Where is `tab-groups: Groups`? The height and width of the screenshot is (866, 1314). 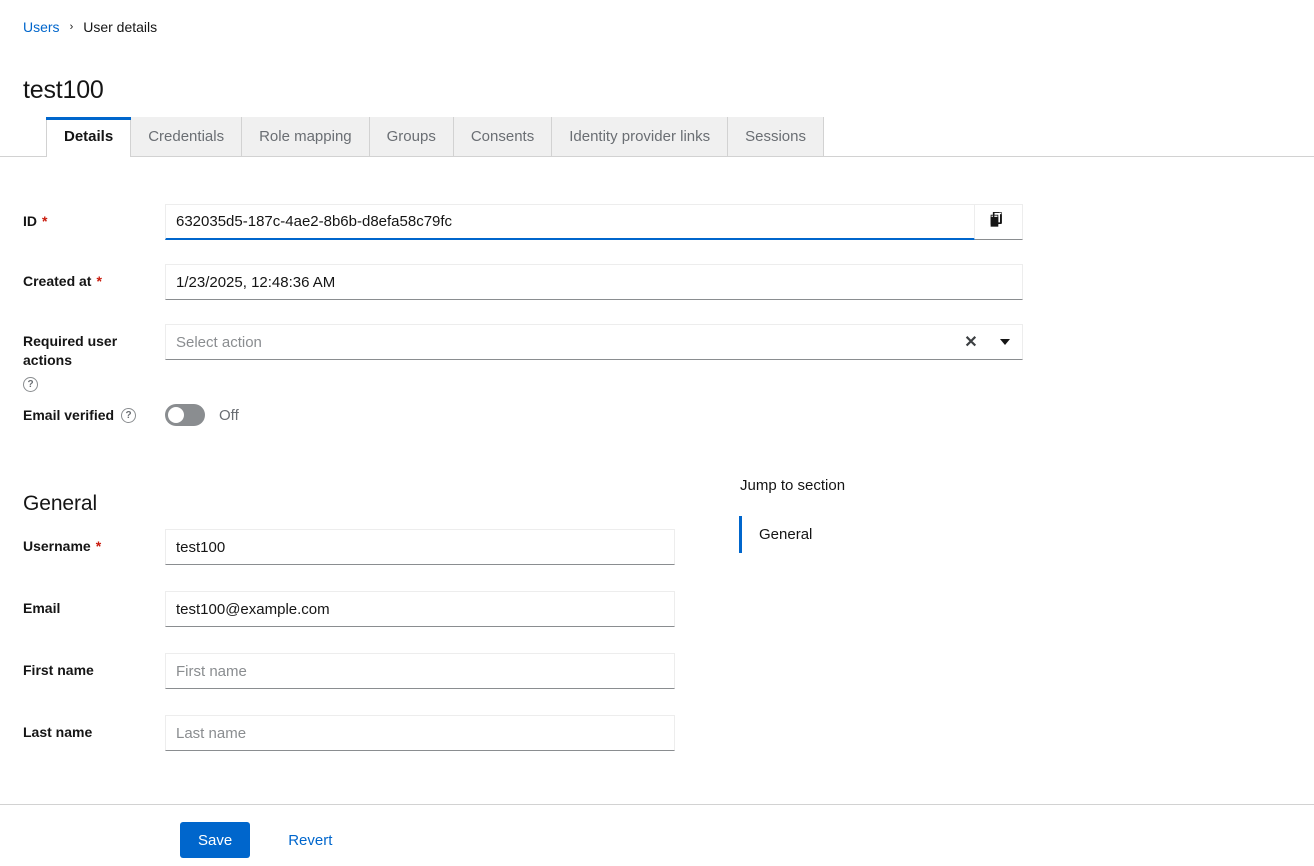 tab-groups: Groups is located at coordinates (411, 136).